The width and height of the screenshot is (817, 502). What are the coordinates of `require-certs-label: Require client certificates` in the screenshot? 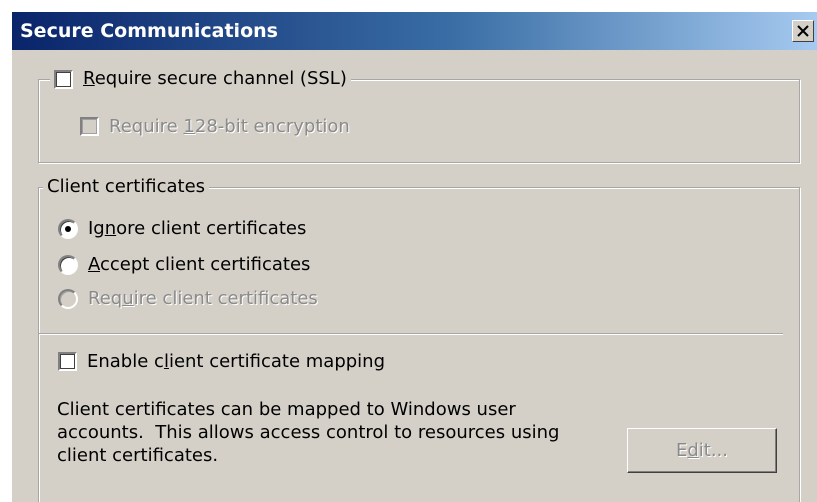 It's located at (203, 298).